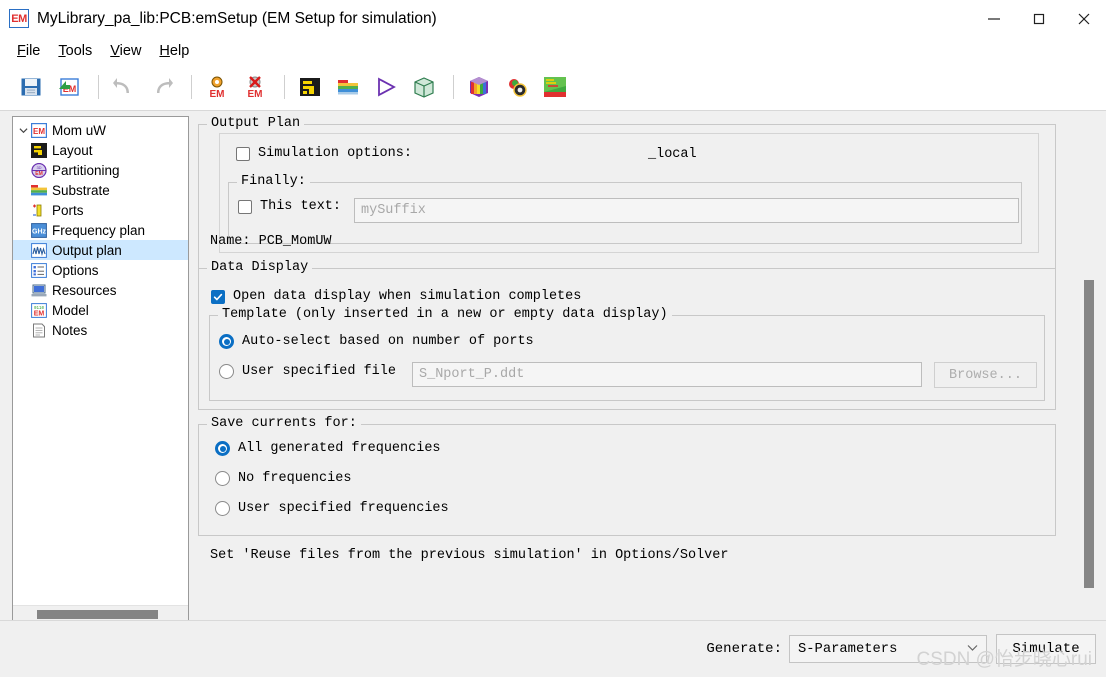 The width and height of the screenshot is (1106, 677). Describe the element at coordinates (81, 190) in the screenshot. I see `sidebar-item-label: Substrate` at that location.